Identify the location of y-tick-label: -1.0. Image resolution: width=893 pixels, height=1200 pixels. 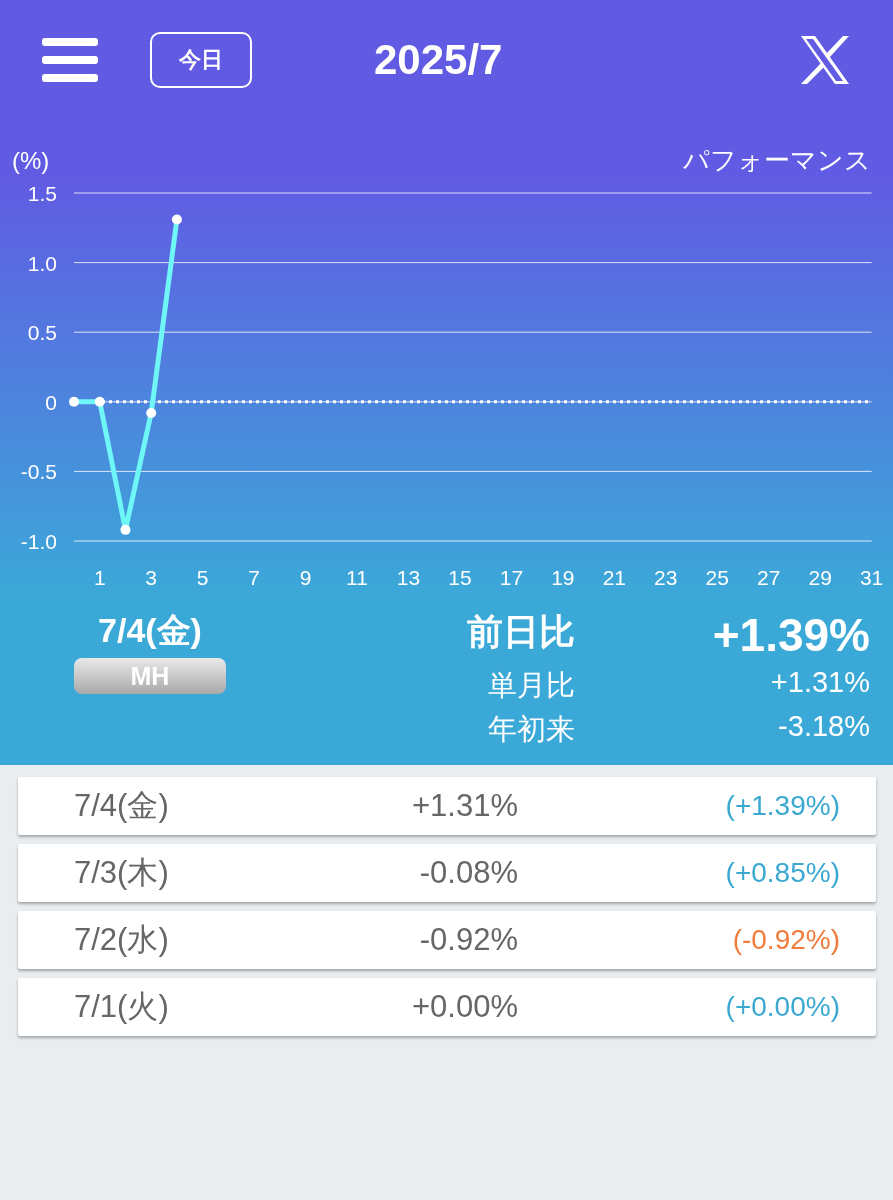
(38, 541).